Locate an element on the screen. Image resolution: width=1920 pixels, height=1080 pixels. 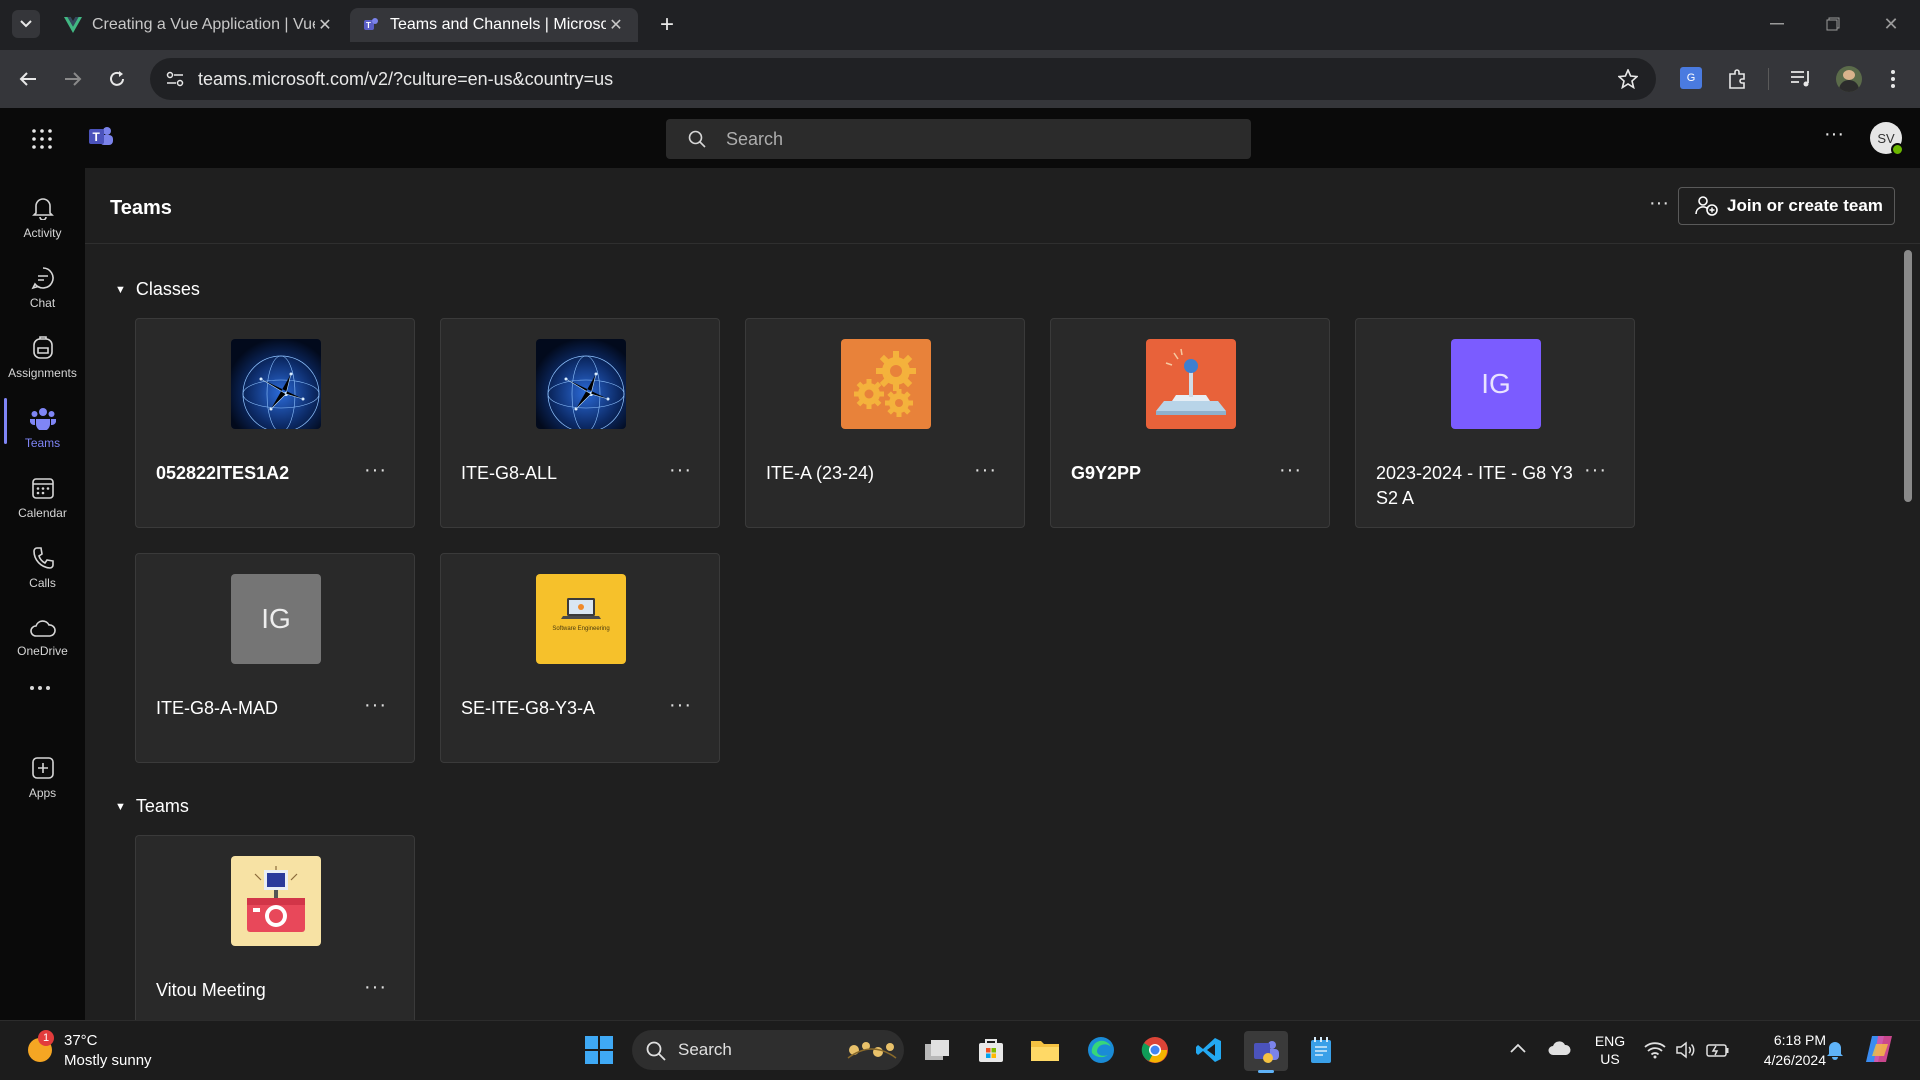
weather-widget: 1 37°C Mostly sunny is located at coordinates (99, 1051).